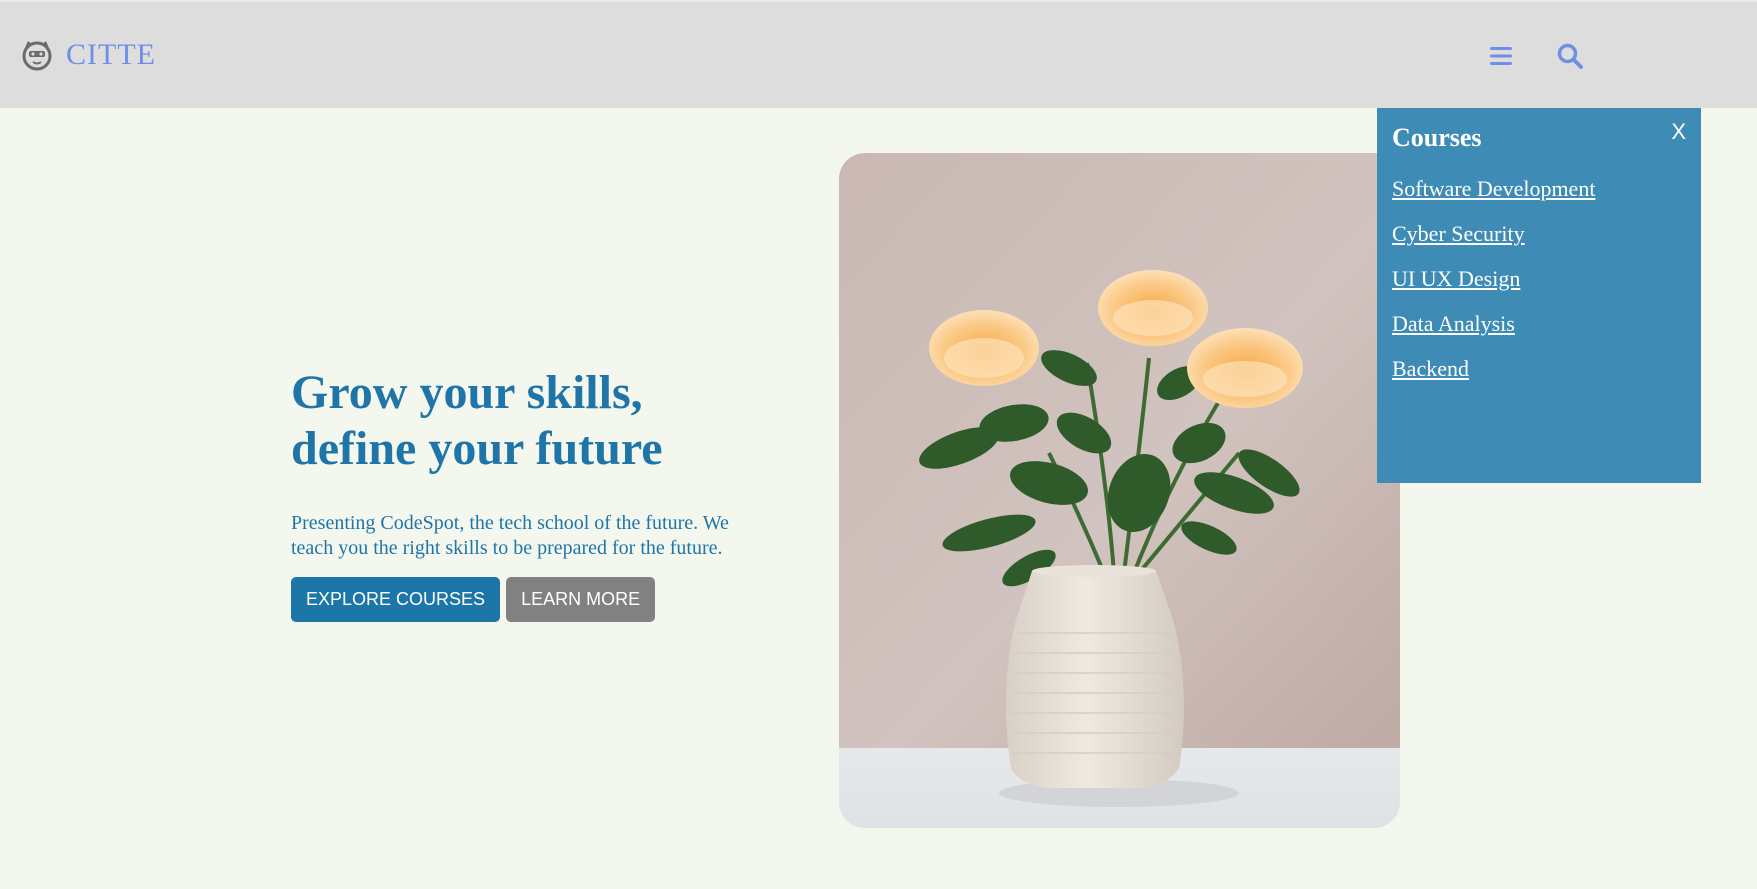 The height and width of the screenshot is (889, 1757). I want to click on close-button: X, so click(1678, 132).